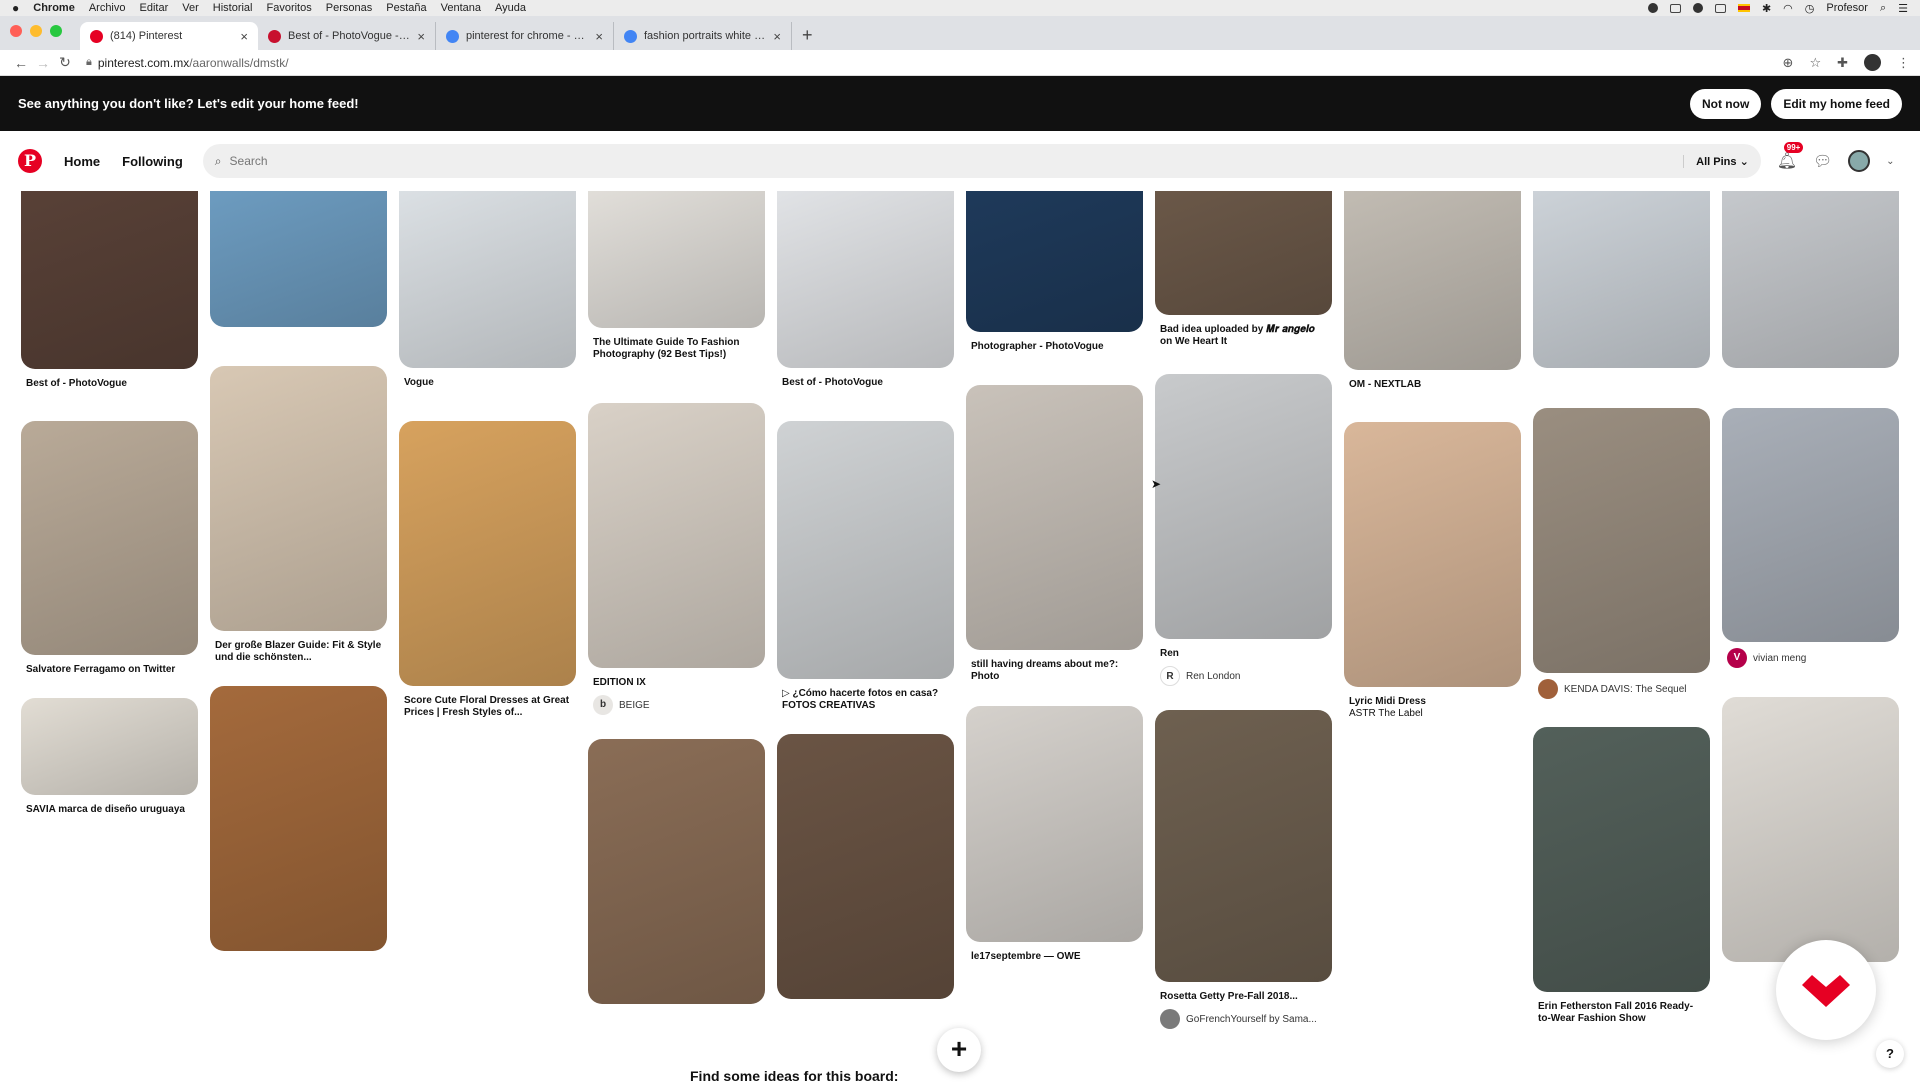 This screenshot has height=1084, width=1920. I want to click on control-center-icon: ☰, so click(1903, 8).